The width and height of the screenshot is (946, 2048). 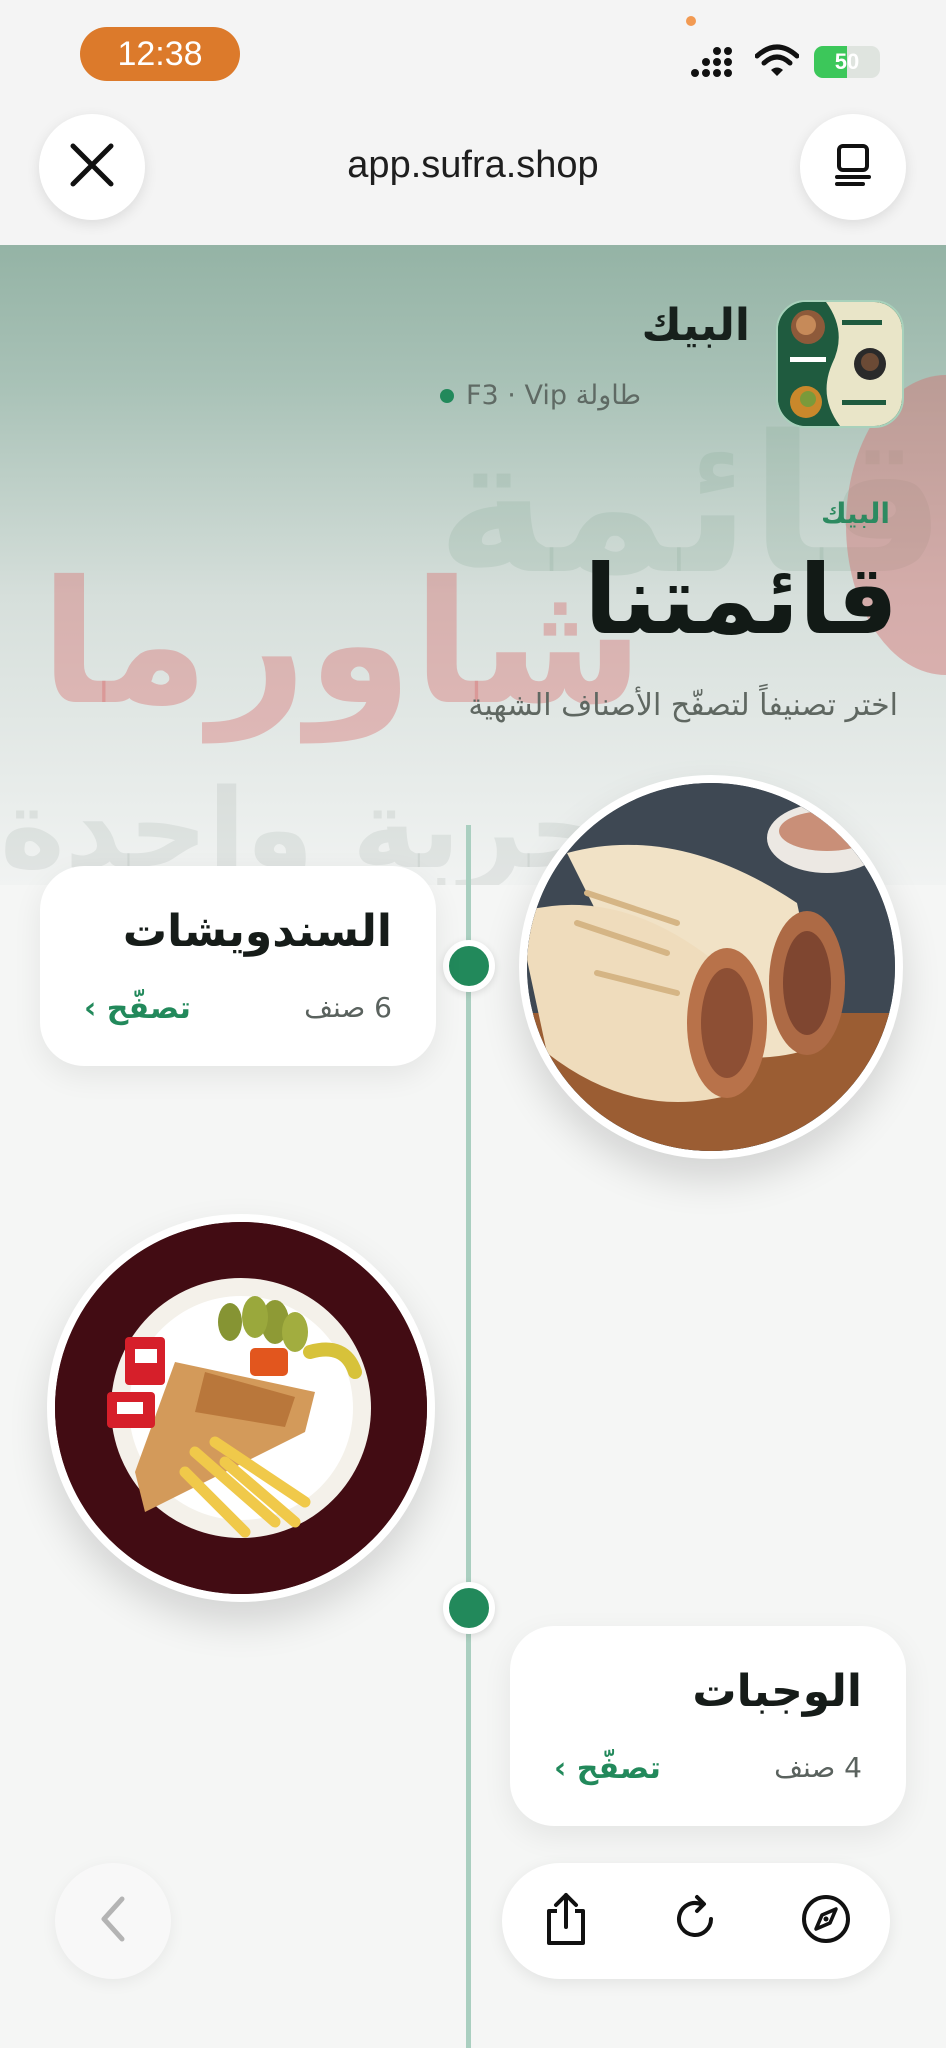 What do you see at coordinates (691, 21) in the screenshot?
I see `privacy-indicator-dot` at bounding box center [691, 21].